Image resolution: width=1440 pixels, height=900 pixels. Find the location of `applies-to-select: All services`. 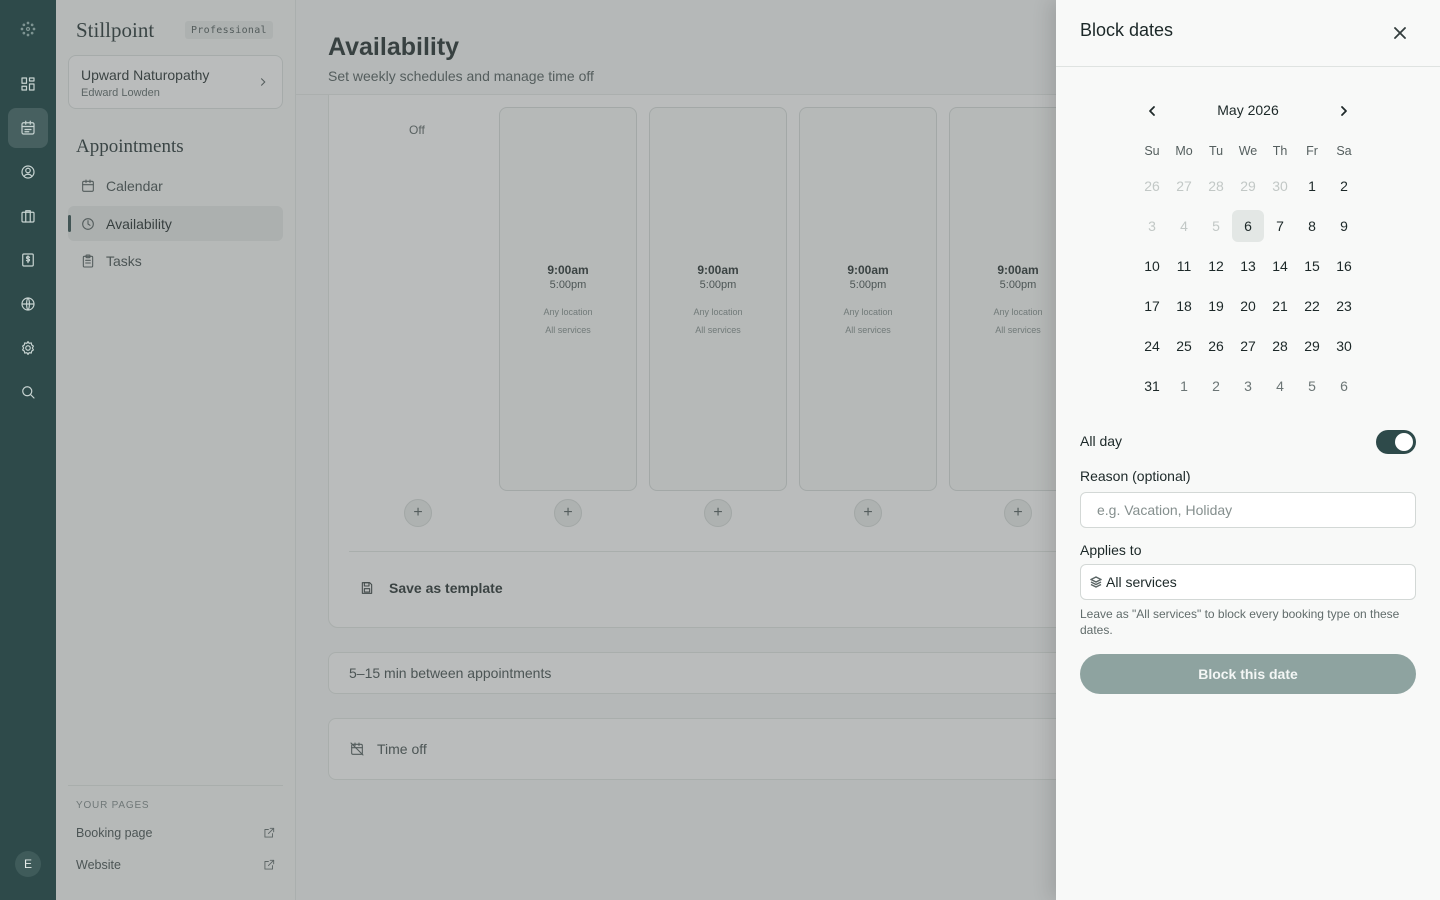

applies-to-select: All services is located at coordinates (1248, 582).